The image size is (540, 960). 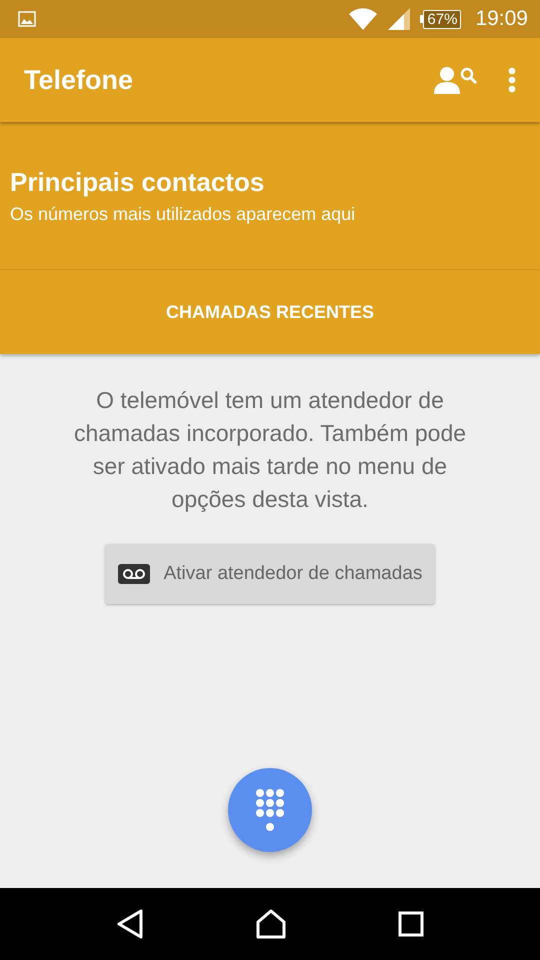 What do you see at coordinates (183, 214) in the screenshot?
I see `favorites-subtitle: Os números mais utilizados aparecem aqui` at bounding box center [183, 214].